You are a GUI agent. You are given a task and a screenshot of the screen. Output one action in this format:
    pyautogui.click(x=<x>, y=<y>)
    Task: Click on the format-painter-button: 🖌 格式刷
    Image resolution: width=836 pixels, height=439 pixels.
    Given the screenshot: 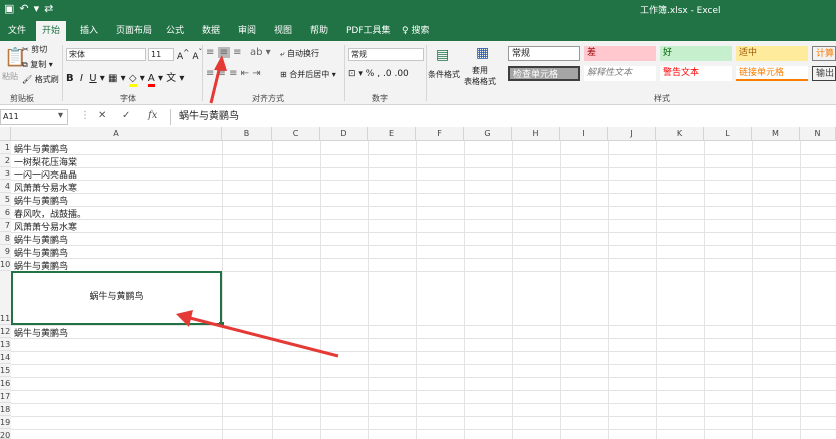 What is the action you would take?
    pyautogui.click(x=40, y=79)
    